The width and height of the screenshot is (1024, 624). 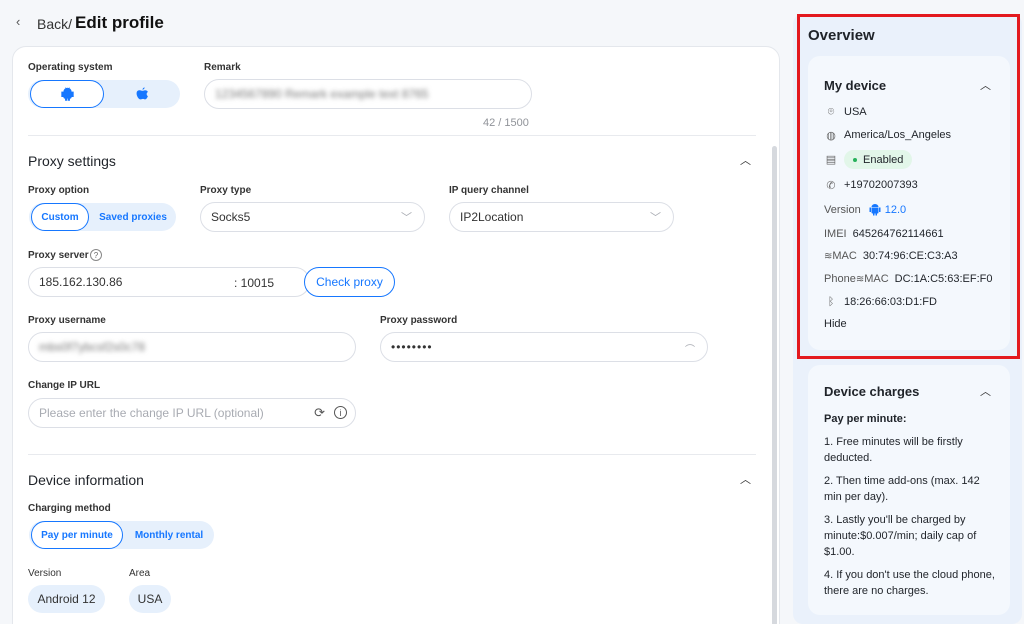 I want to click on ip-channel-value: IP2Location, so click(x=492, y=217).